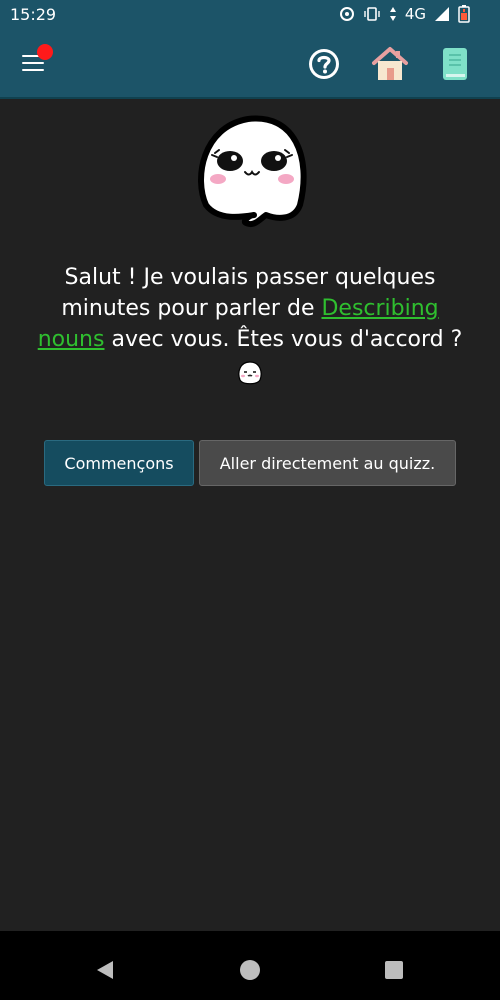 The width and height of the screenshot is (500, 1000). Describe the element at coordinates (250, 15) in the screenshot. I see `status-bar: 15:29 4G` at that location.